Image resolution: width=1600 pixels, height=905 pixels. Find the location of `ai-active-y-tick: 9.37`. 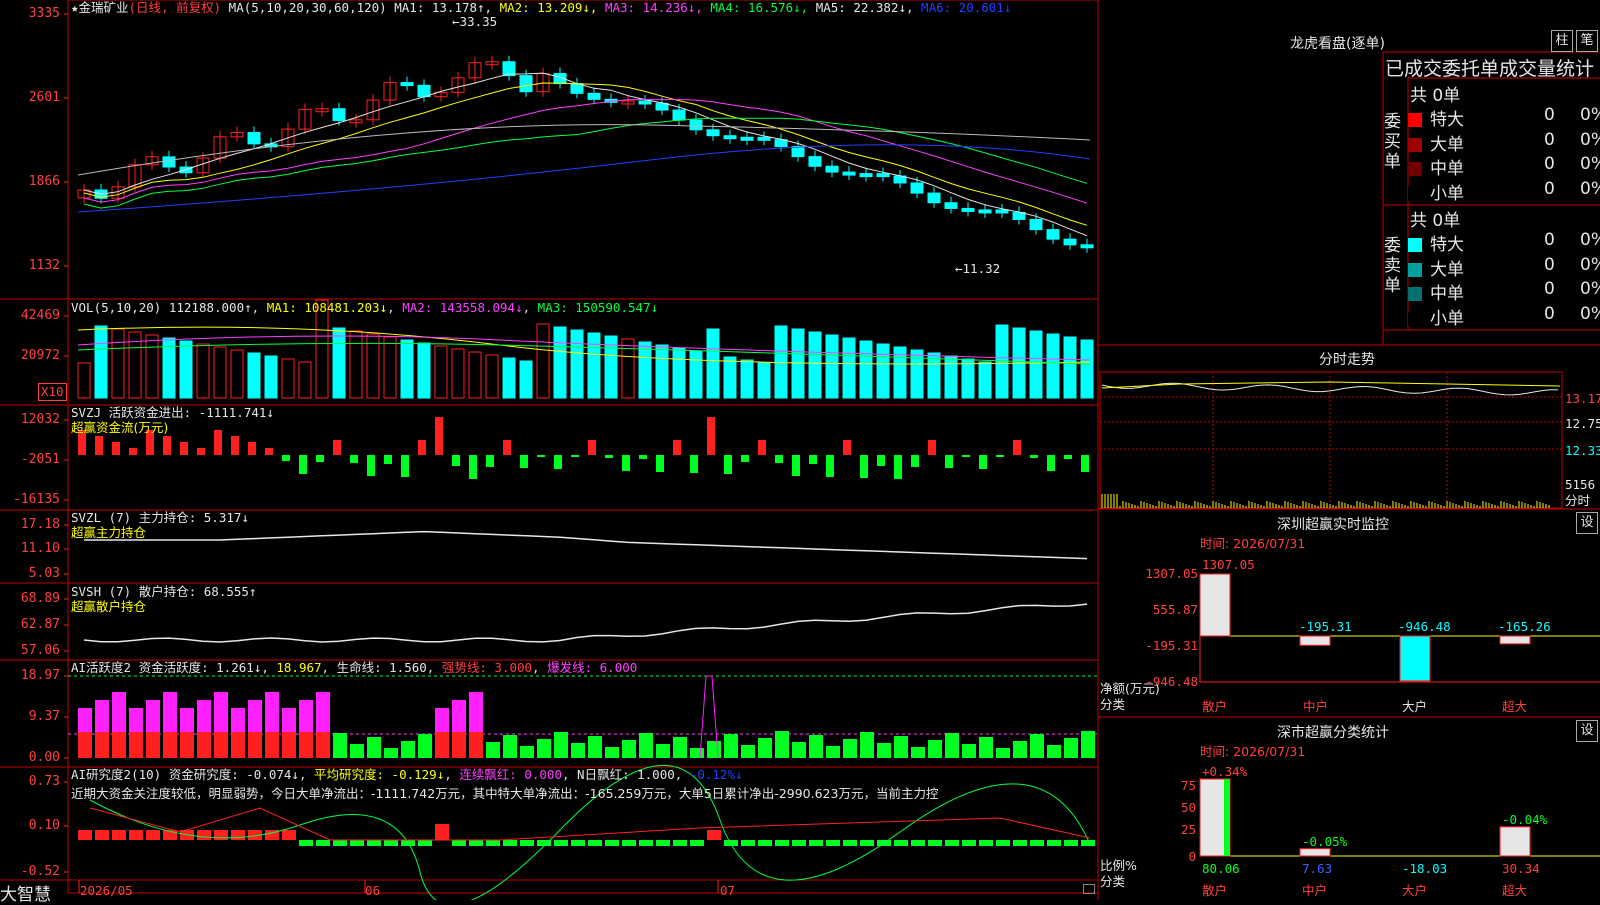

ai-active-y-tick: 9.37 is located at coordinates (44, 716).